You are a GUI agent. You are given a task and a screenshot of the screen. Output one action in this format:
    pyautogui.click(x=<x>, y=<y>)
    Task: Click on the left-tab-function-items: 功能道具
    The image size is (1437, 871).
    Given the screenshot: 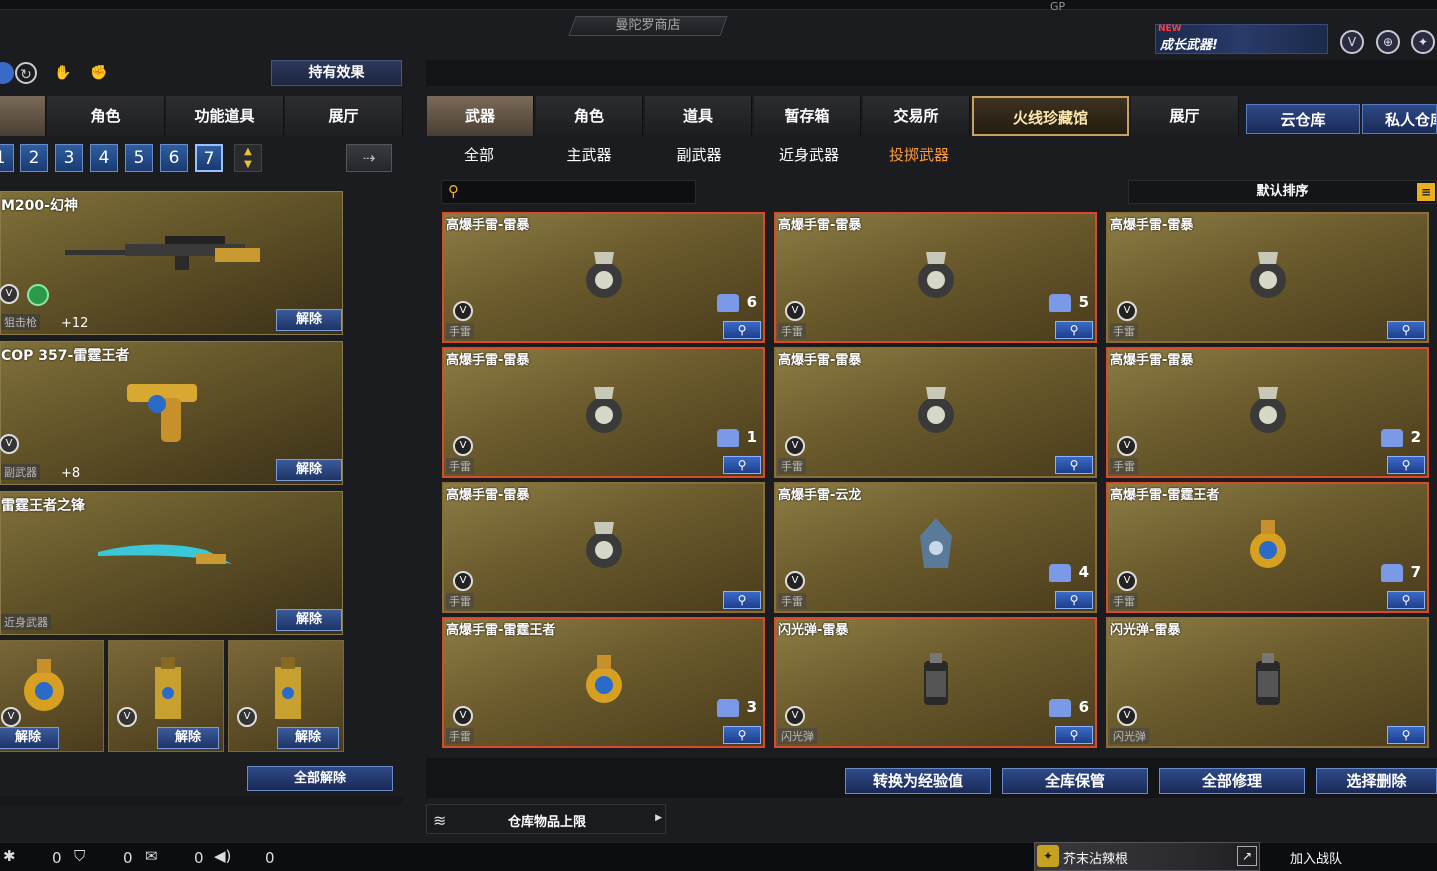 What is the action you would take?
    pyautogui.click(x=225, y=116)
    